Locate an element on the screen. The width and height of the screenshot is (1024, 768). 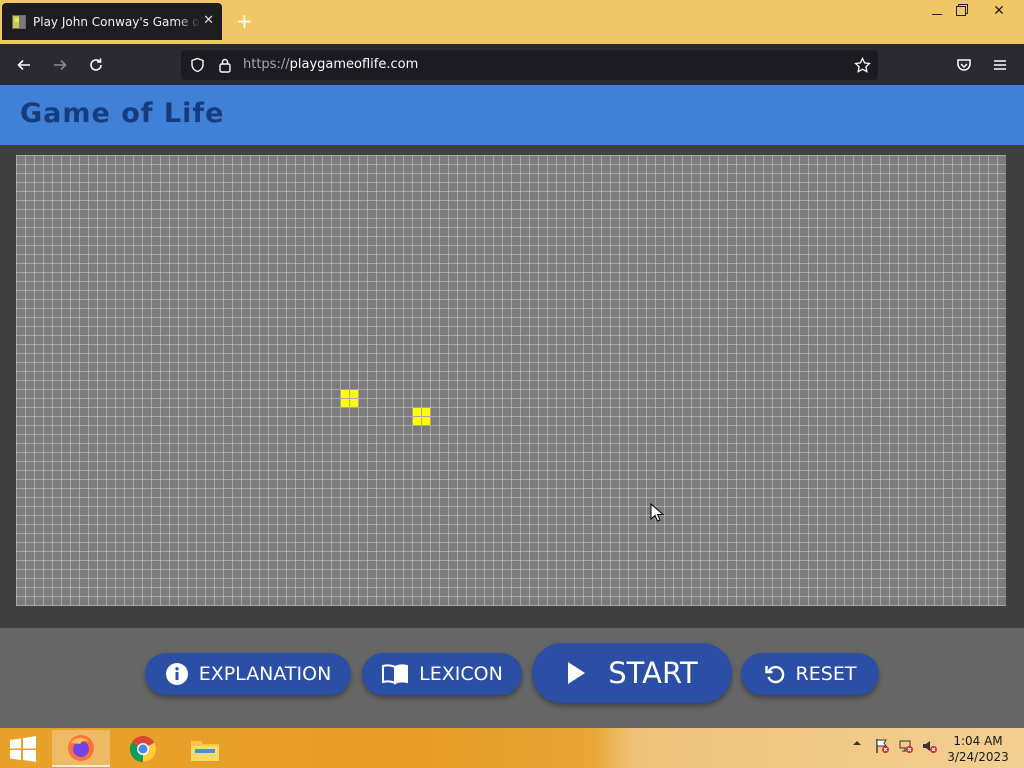
restore-button is located at coordinates (961, 11).